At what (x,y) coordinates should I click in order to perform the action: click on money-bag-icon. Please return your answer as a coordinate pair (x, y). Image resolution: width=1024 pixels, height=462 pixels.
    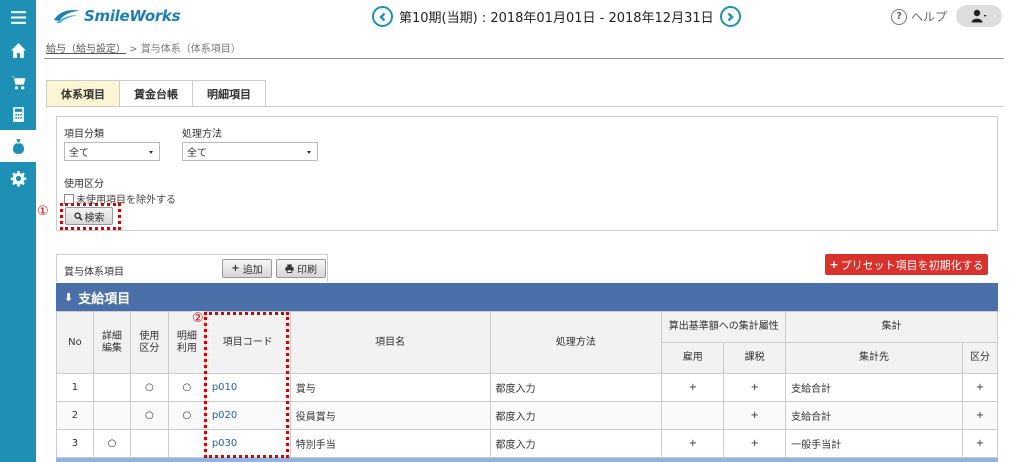
    Looking at the image, I should click on (18, 146).